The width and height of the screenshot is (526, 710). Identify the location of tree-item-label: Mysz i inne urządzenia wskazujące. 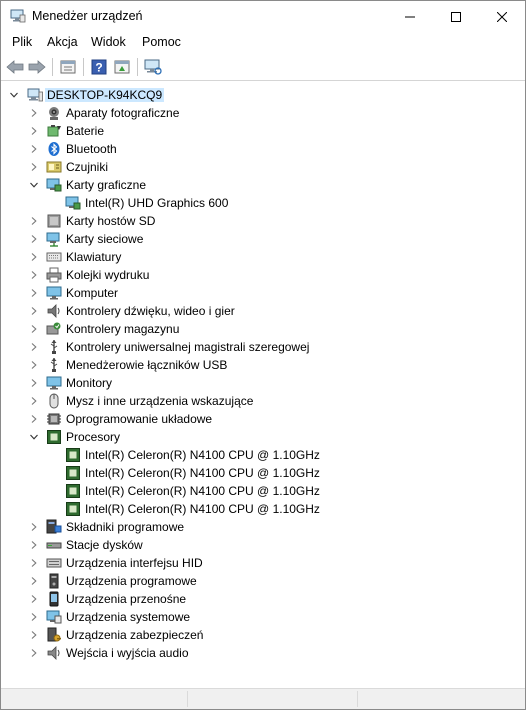
(159, 401).